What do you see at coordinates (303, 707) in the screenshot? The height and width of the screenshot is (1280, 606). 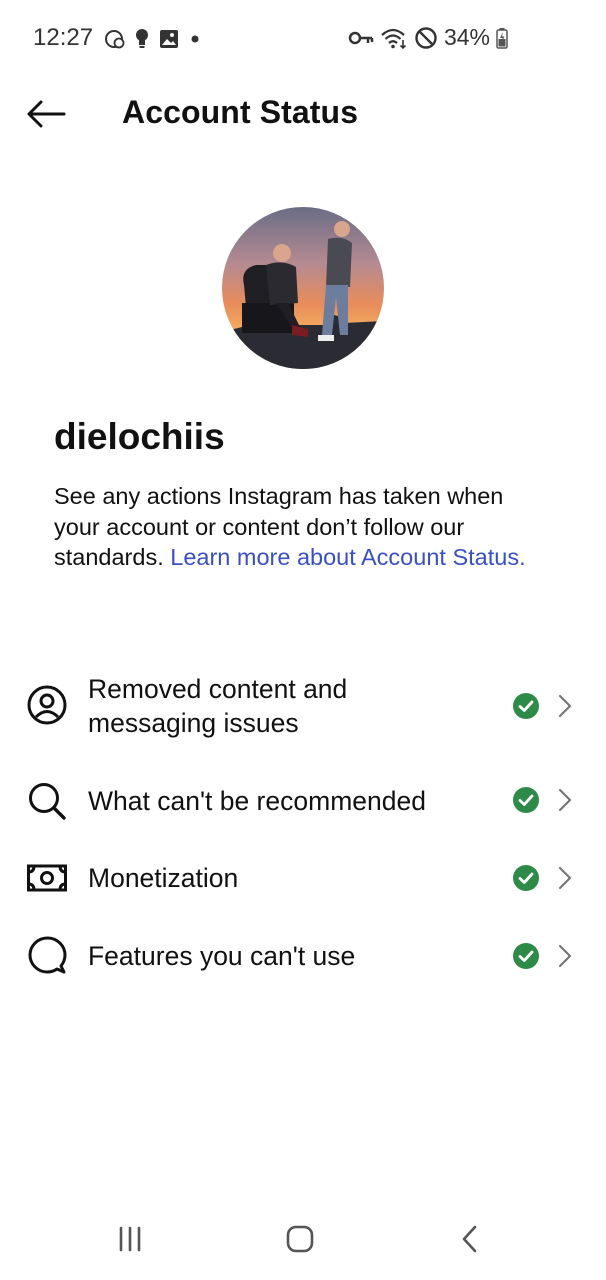 I see `removed-content-row: Removed content and messaging issues` at bounding box center [303, 707].